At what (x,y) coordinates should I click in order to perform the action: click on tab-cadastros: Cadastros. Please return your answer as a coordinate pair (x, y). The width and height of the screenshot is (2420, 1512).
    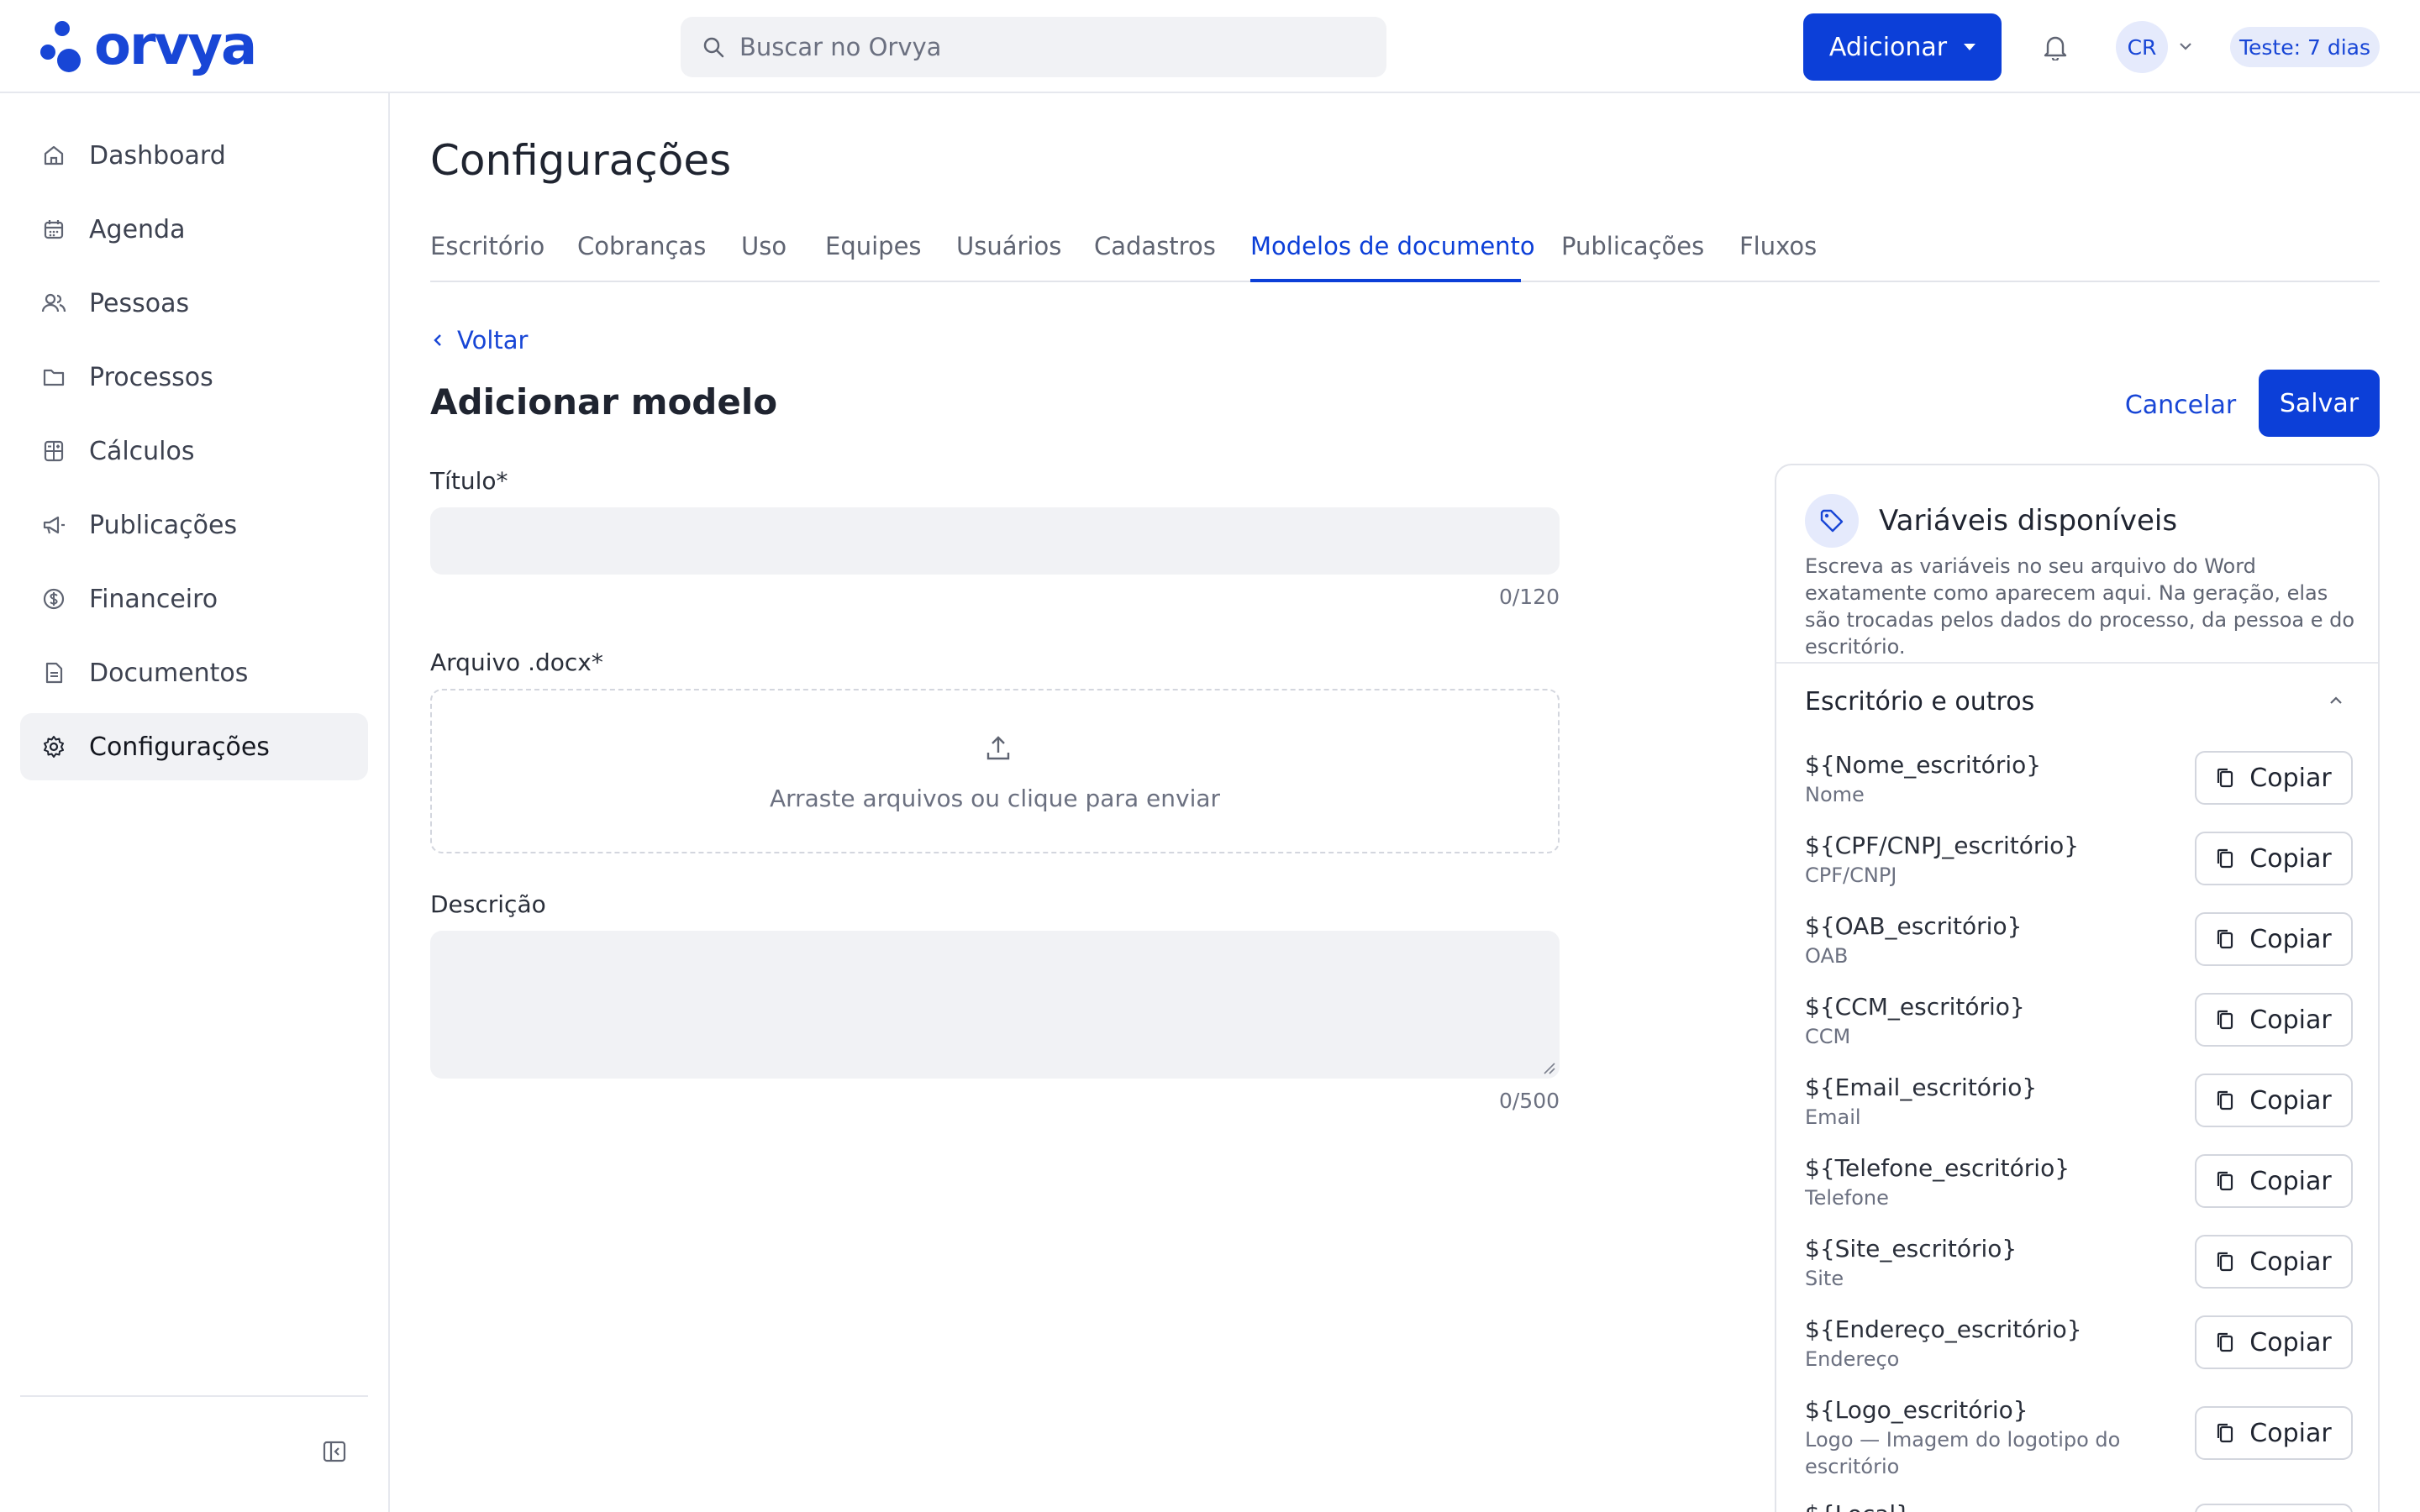
    Looking at the image, I should click on (1155, 246).